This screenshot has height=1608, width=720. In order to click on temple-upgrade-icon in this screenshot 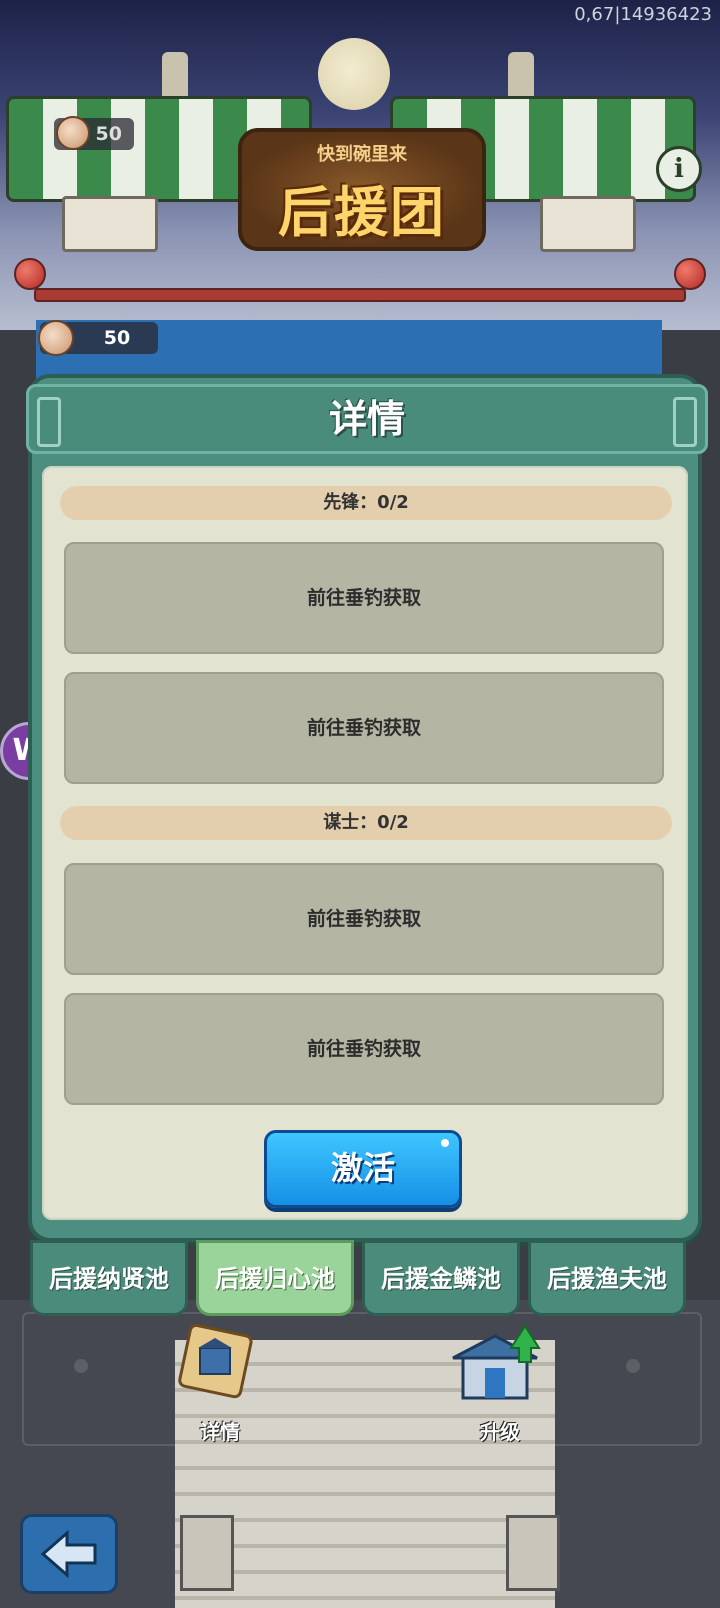, I will do `click(493, 1359)`.